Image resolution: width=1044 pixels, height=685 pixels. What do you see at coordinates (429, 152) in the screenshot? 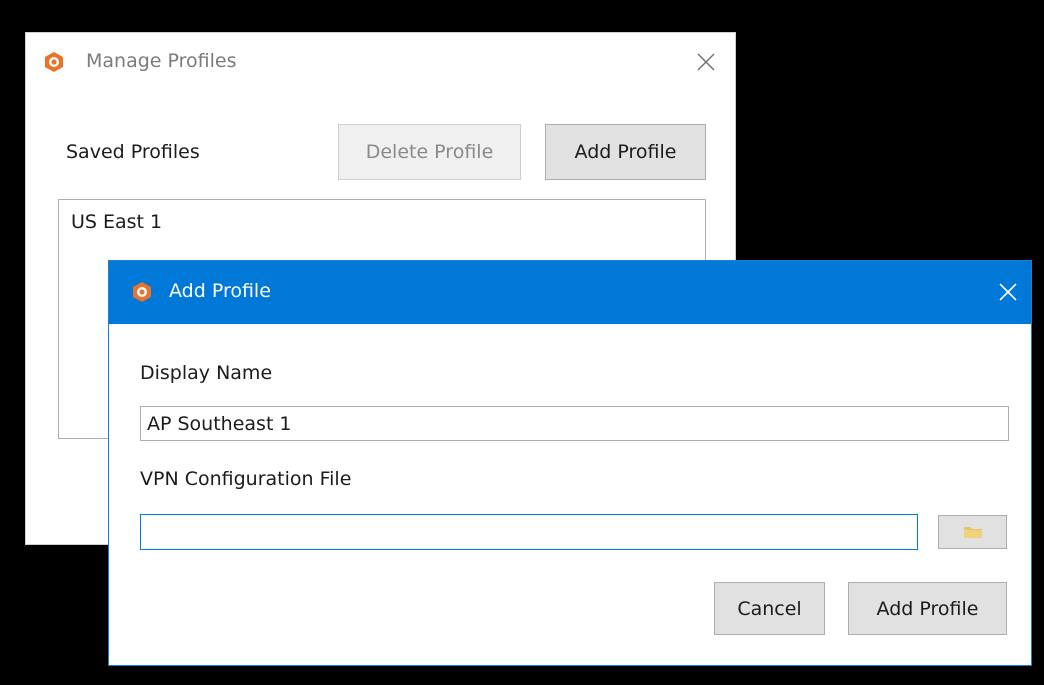
I see `delete-profile-button: Delete Profile` at bounding box center [429, 152].